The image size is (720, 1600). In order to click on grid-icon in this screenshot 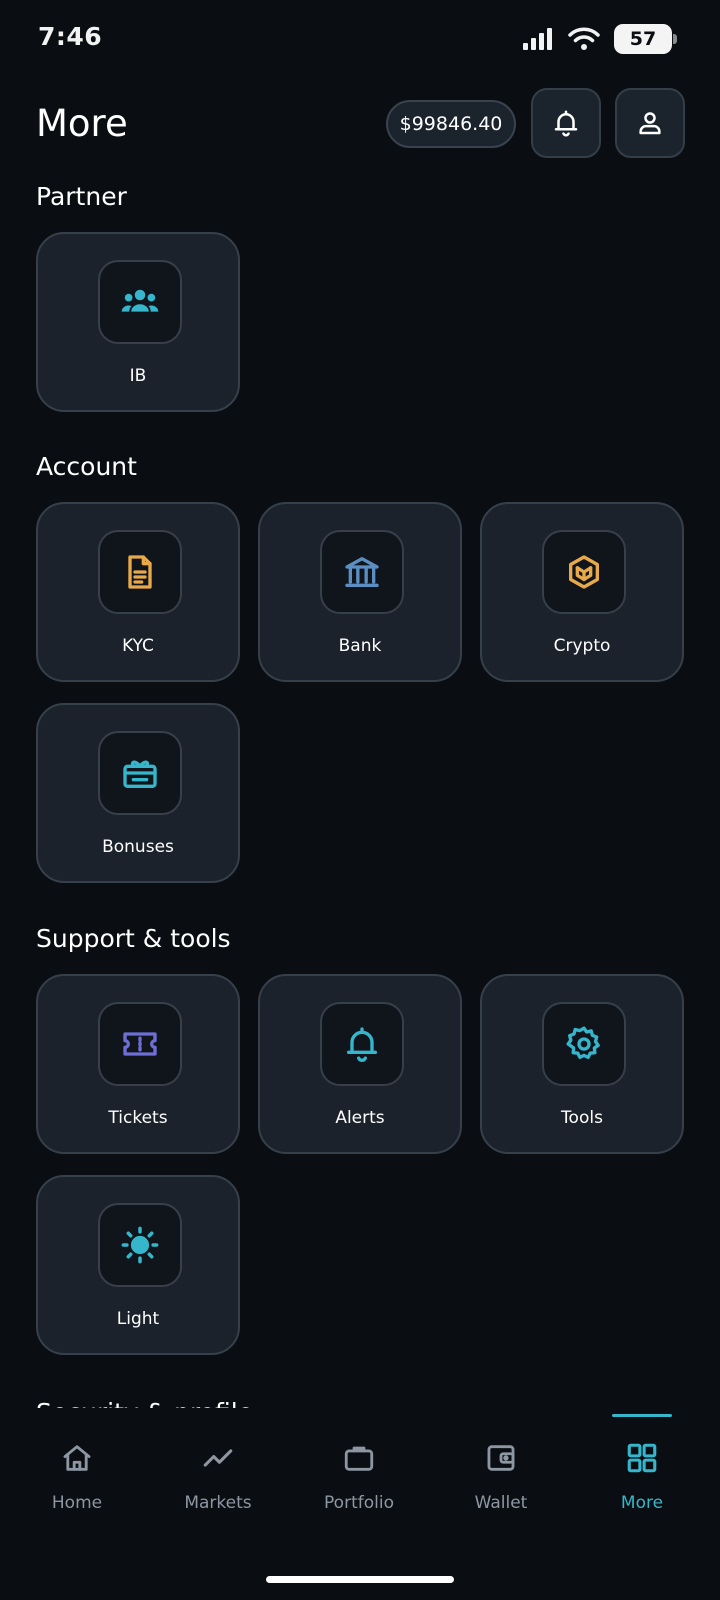, I will do `click(642, 1458)`.